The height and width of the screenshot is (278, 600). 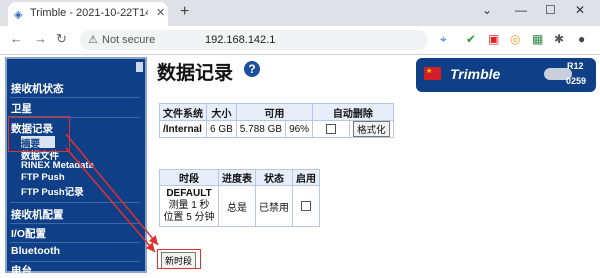 I want to click on close-window-icon: ✕, so click(x=580, y=10).